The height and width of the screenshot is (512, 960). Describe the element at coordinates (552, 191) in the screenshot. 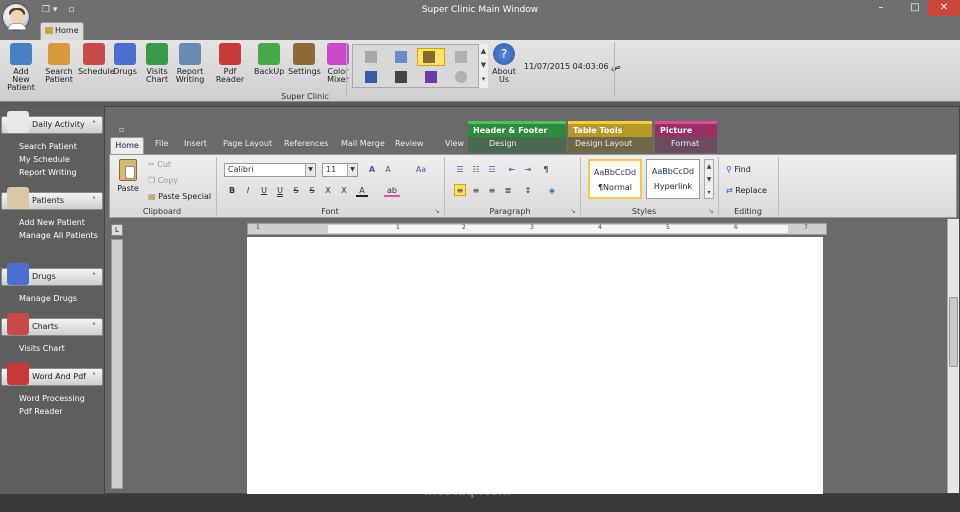

I see `shading-icon: ◈` at that location.